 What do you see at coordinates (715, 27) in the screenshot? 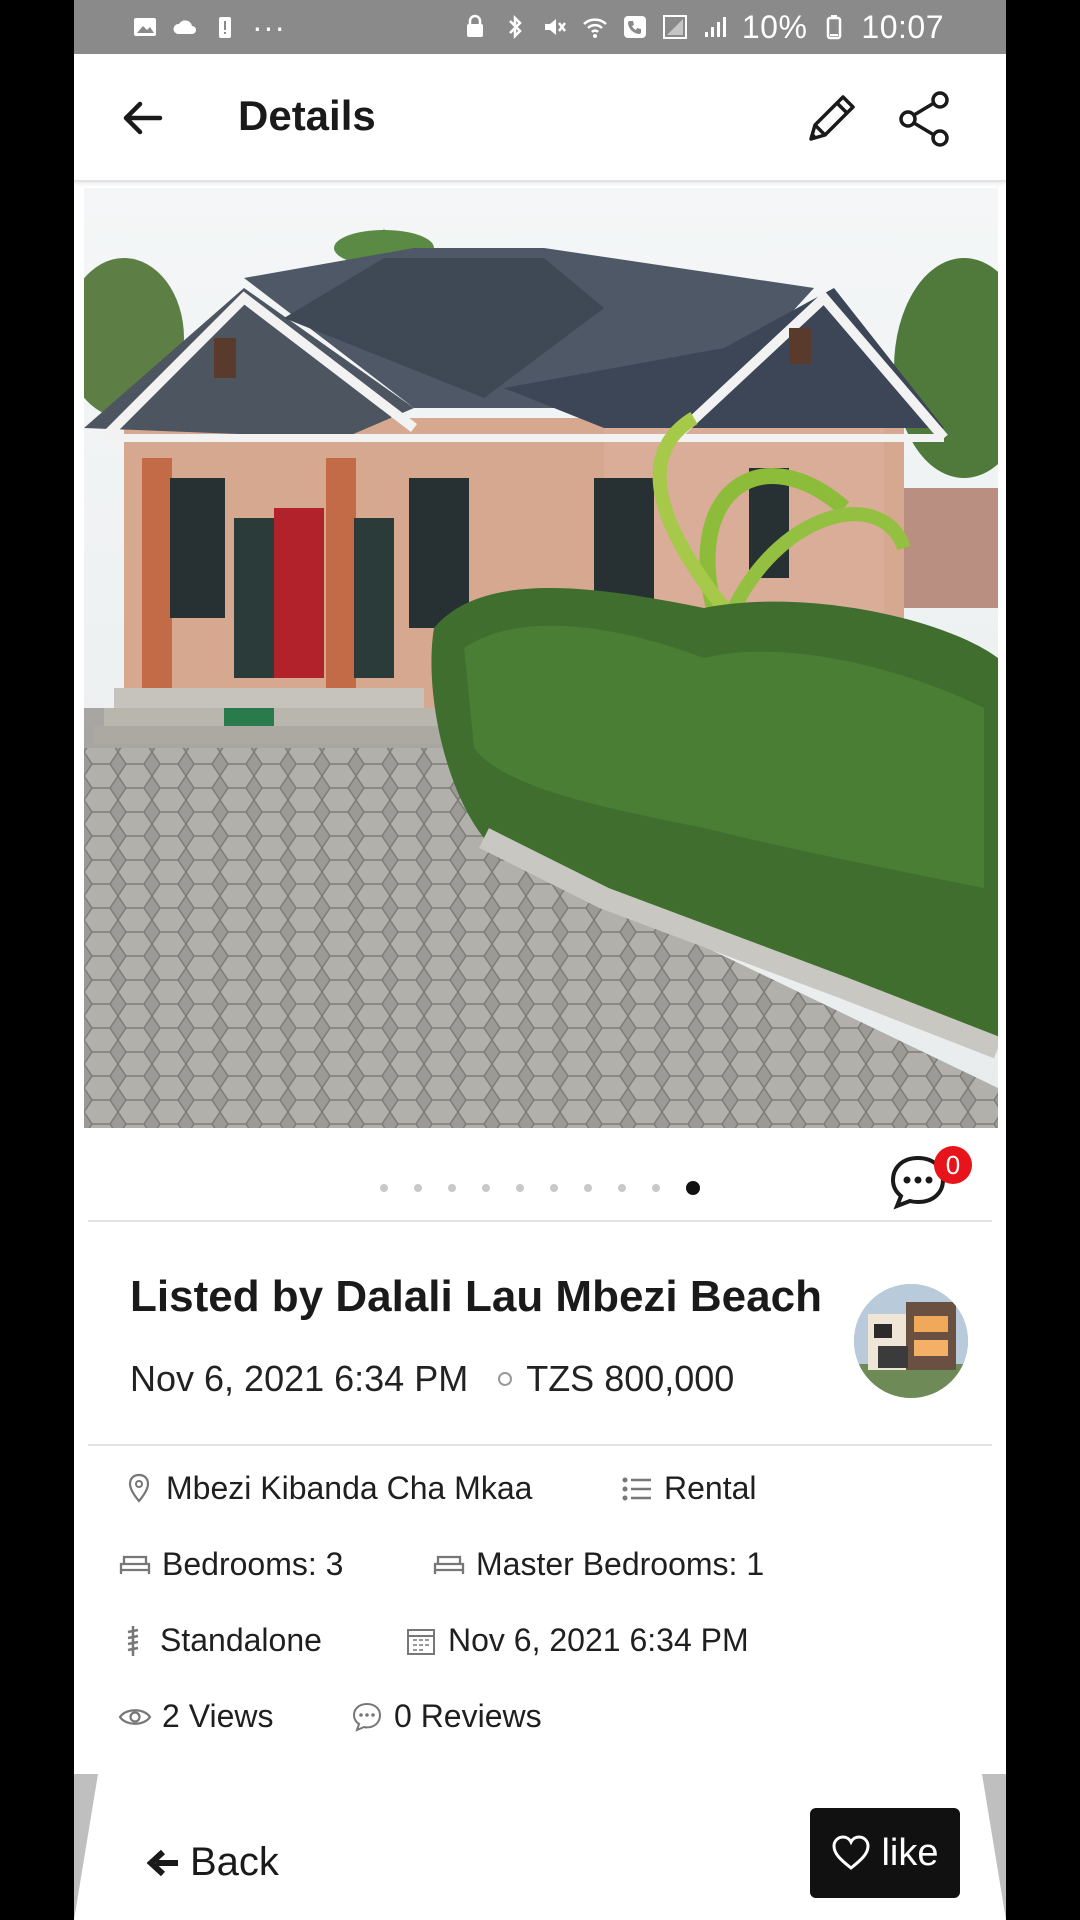
I see `cell-signal-icon` at bounding box center [715, 27].